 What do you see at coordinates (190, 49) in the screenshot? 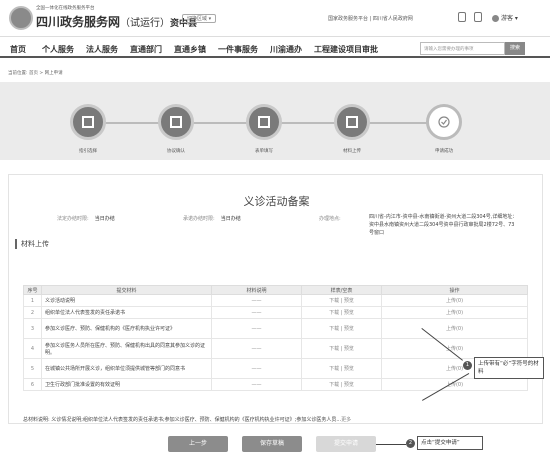
I see `nav-townships: 直通乡镇` at bounding box center [190, 49].